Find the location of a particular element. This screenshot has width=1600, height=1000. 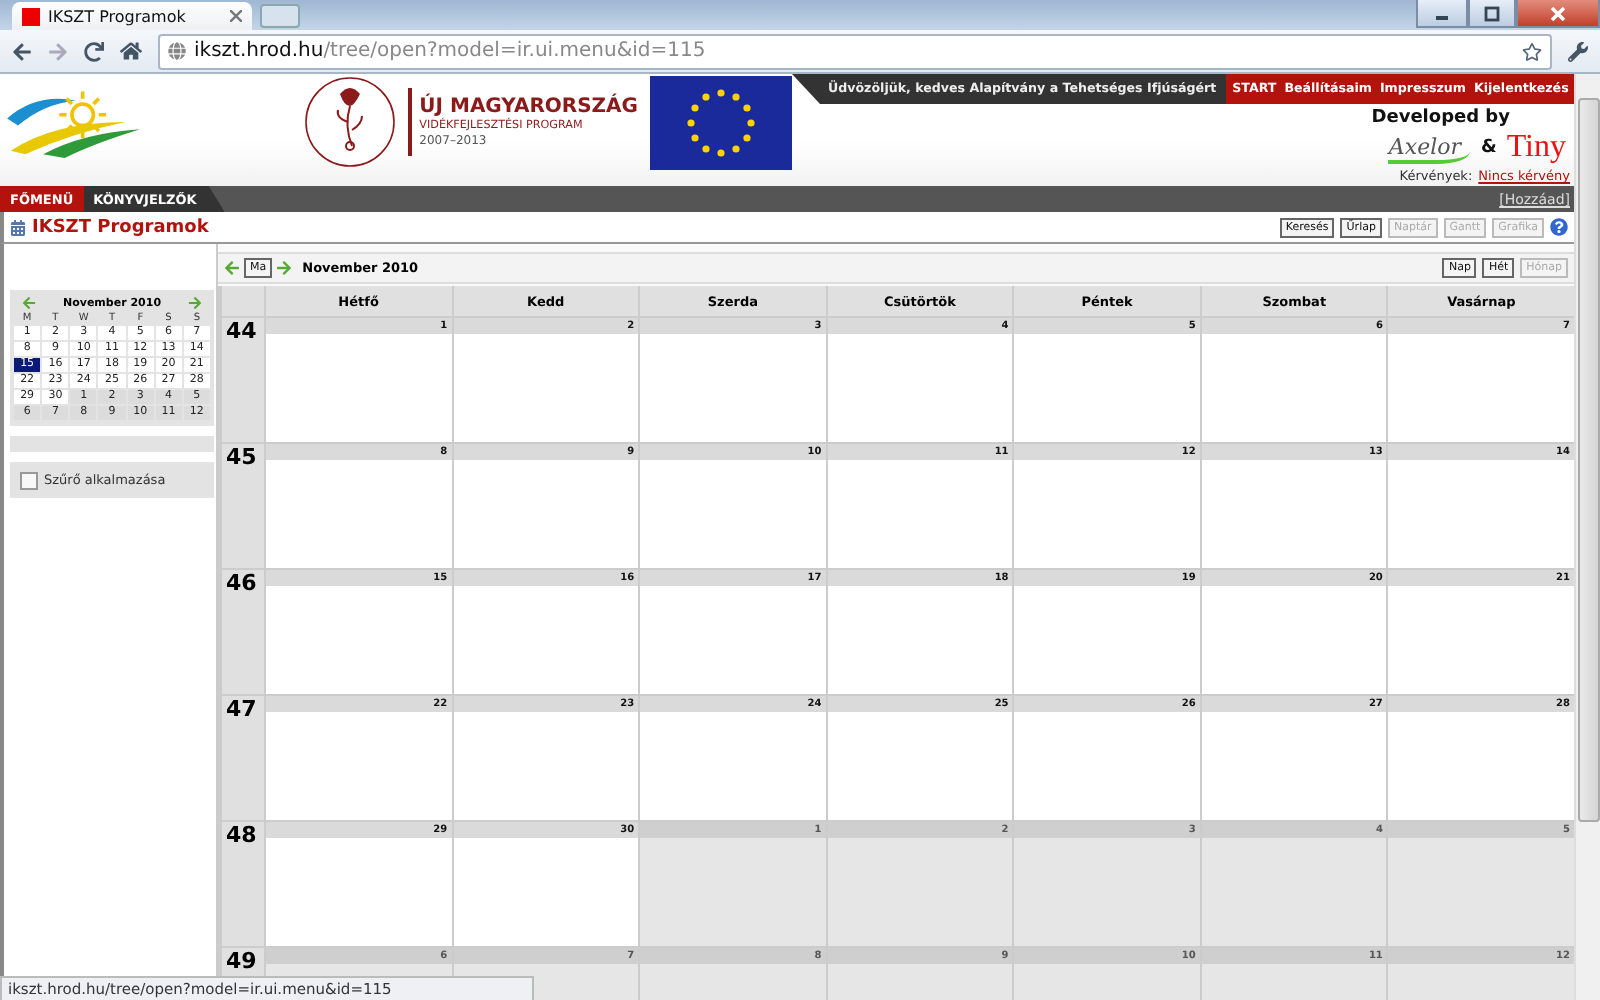

settings-button is located at coordinates (1578, 51).